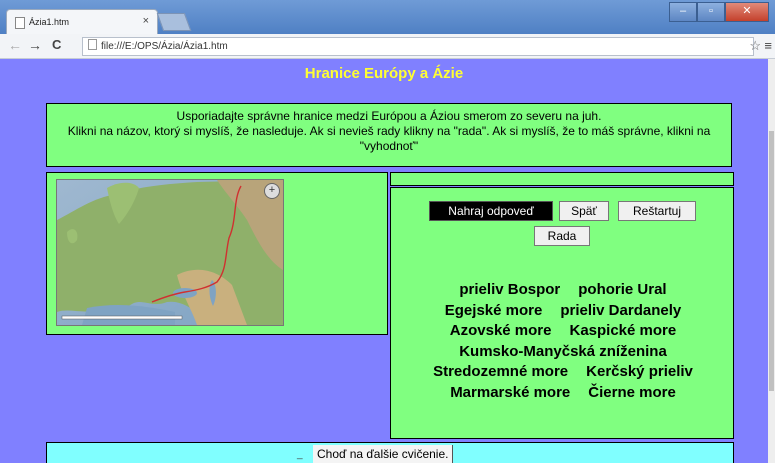  What do you see at coordinates (510, 393) in the screenshot?
I see `option-item: Marmarské more` at bounding box center [510, 393].